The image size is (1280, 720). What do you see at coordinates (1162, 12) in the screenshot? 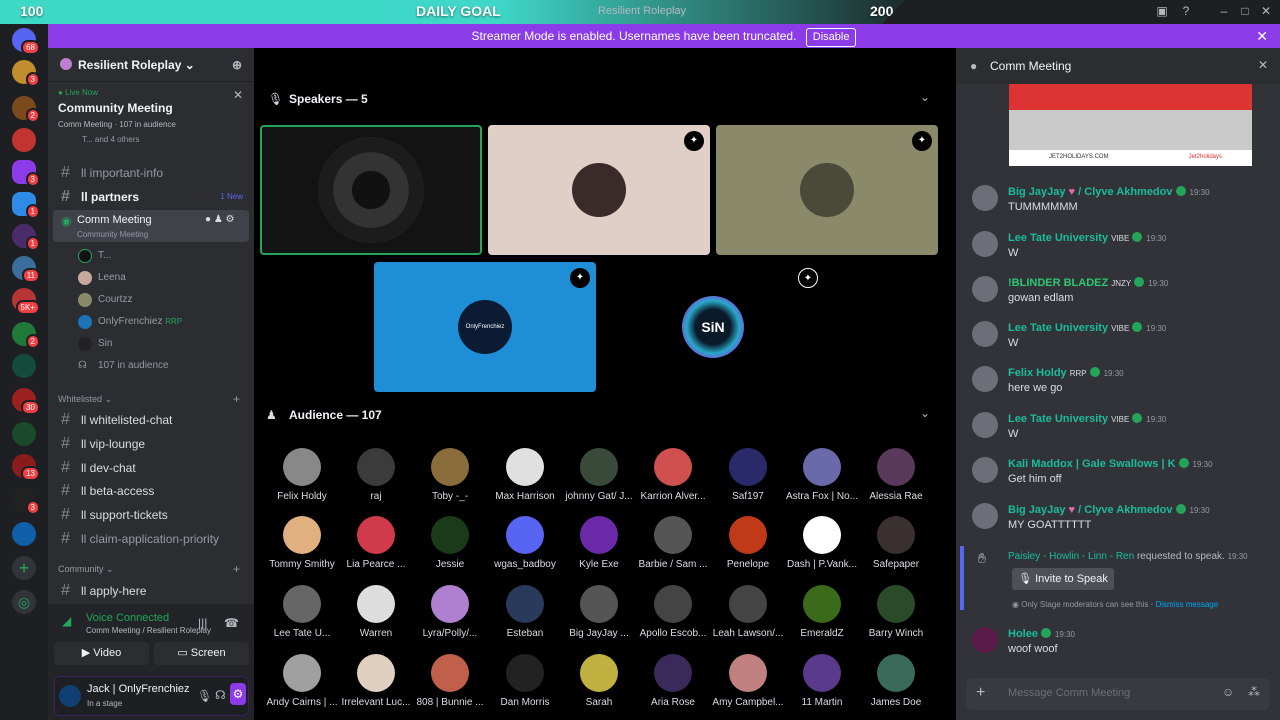
I see `inbox-icon: ▣` at bounding box center [1162, 12].